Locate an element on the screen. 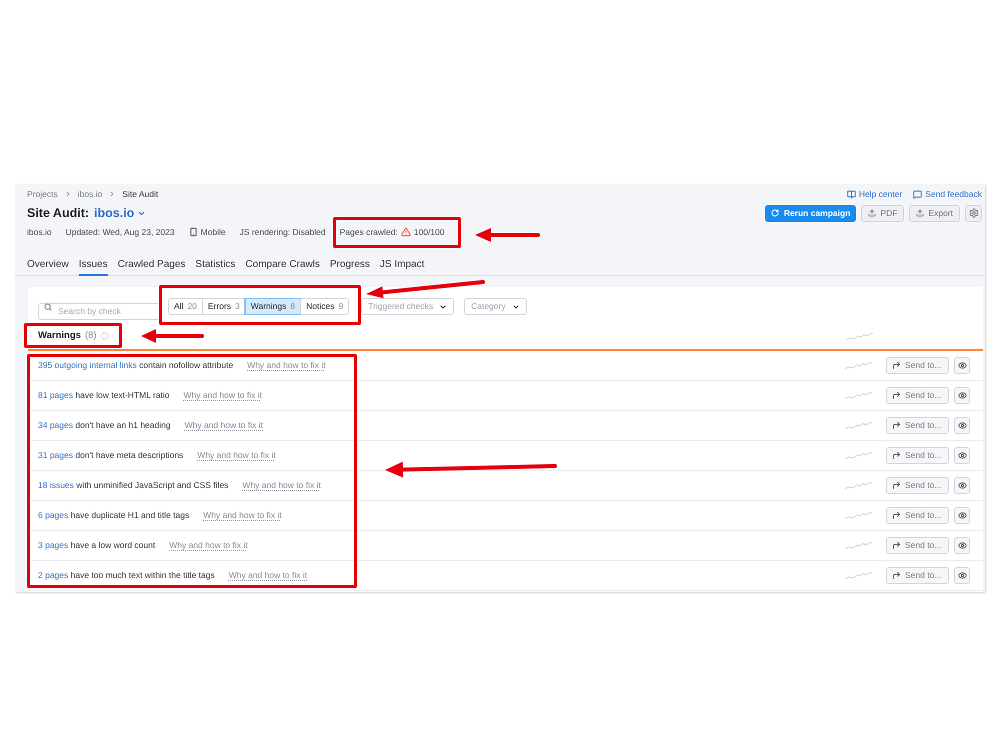  tab: Overview is located at coordinates (48, 265).